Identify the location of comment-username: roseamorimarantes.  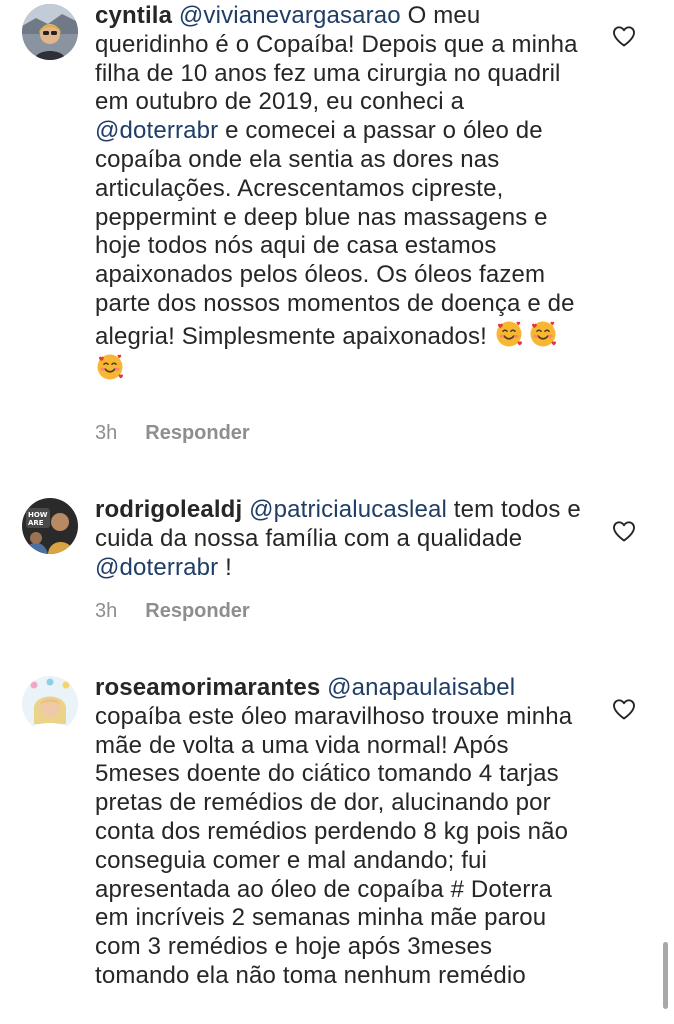
(207, 687).